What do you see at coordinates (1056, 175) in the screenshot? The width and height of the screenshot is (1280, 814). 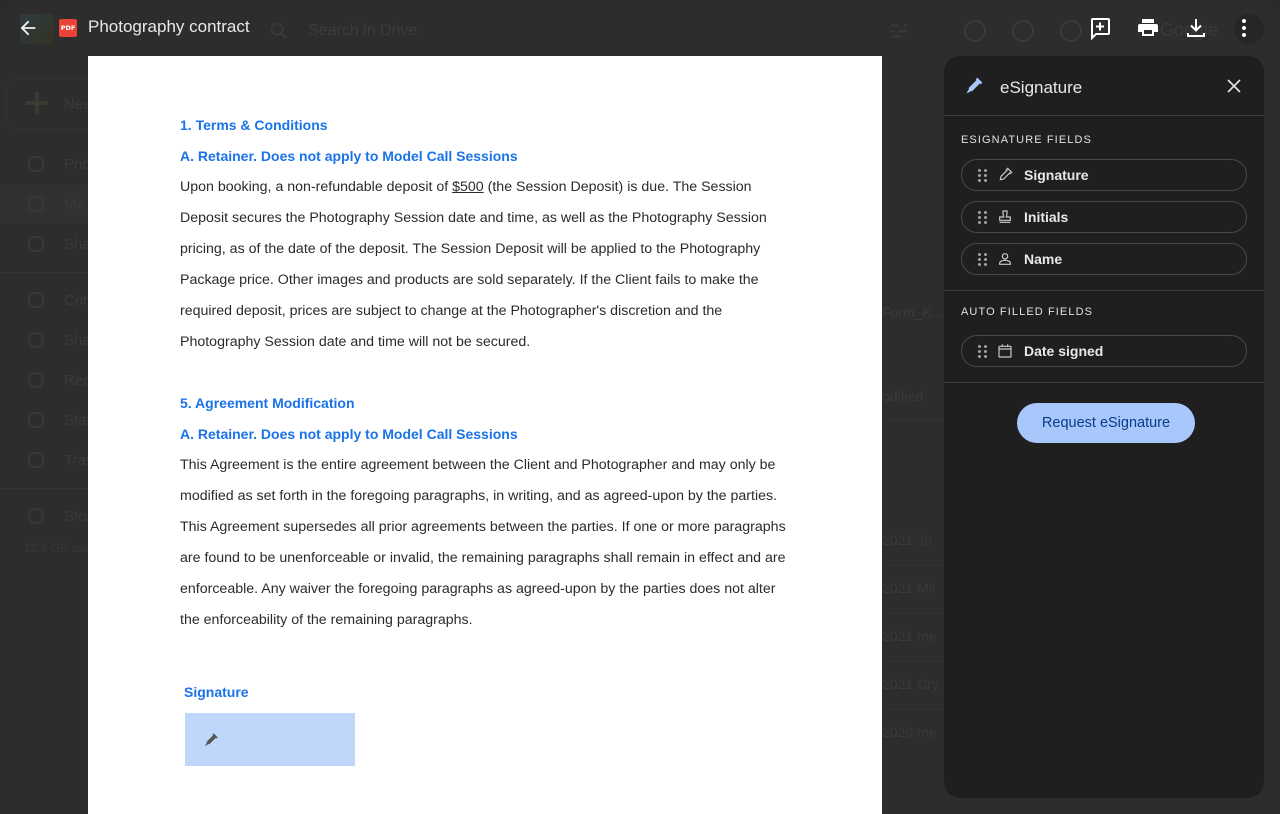 I see `field-label: Signature` at bounding box center [1056, 175].